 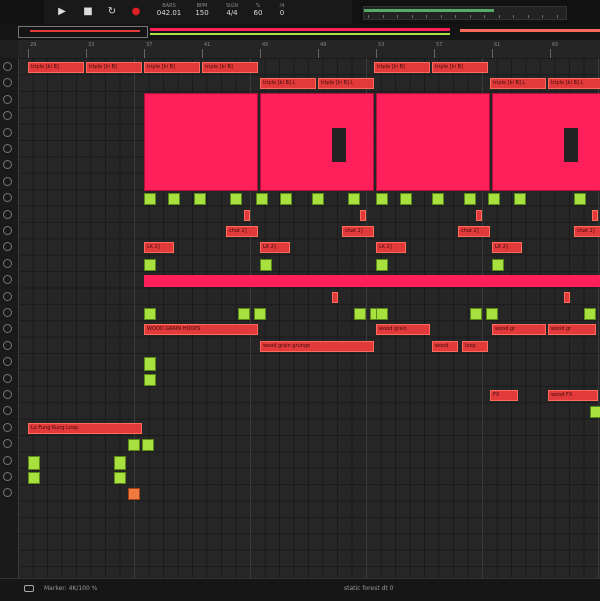 What do you see at coordinates (309, 49) in the screenshot?
I see `timeline-ruler: 29 33 37 41 45 49 53 57 61 65` at bounding box center [309, 49].